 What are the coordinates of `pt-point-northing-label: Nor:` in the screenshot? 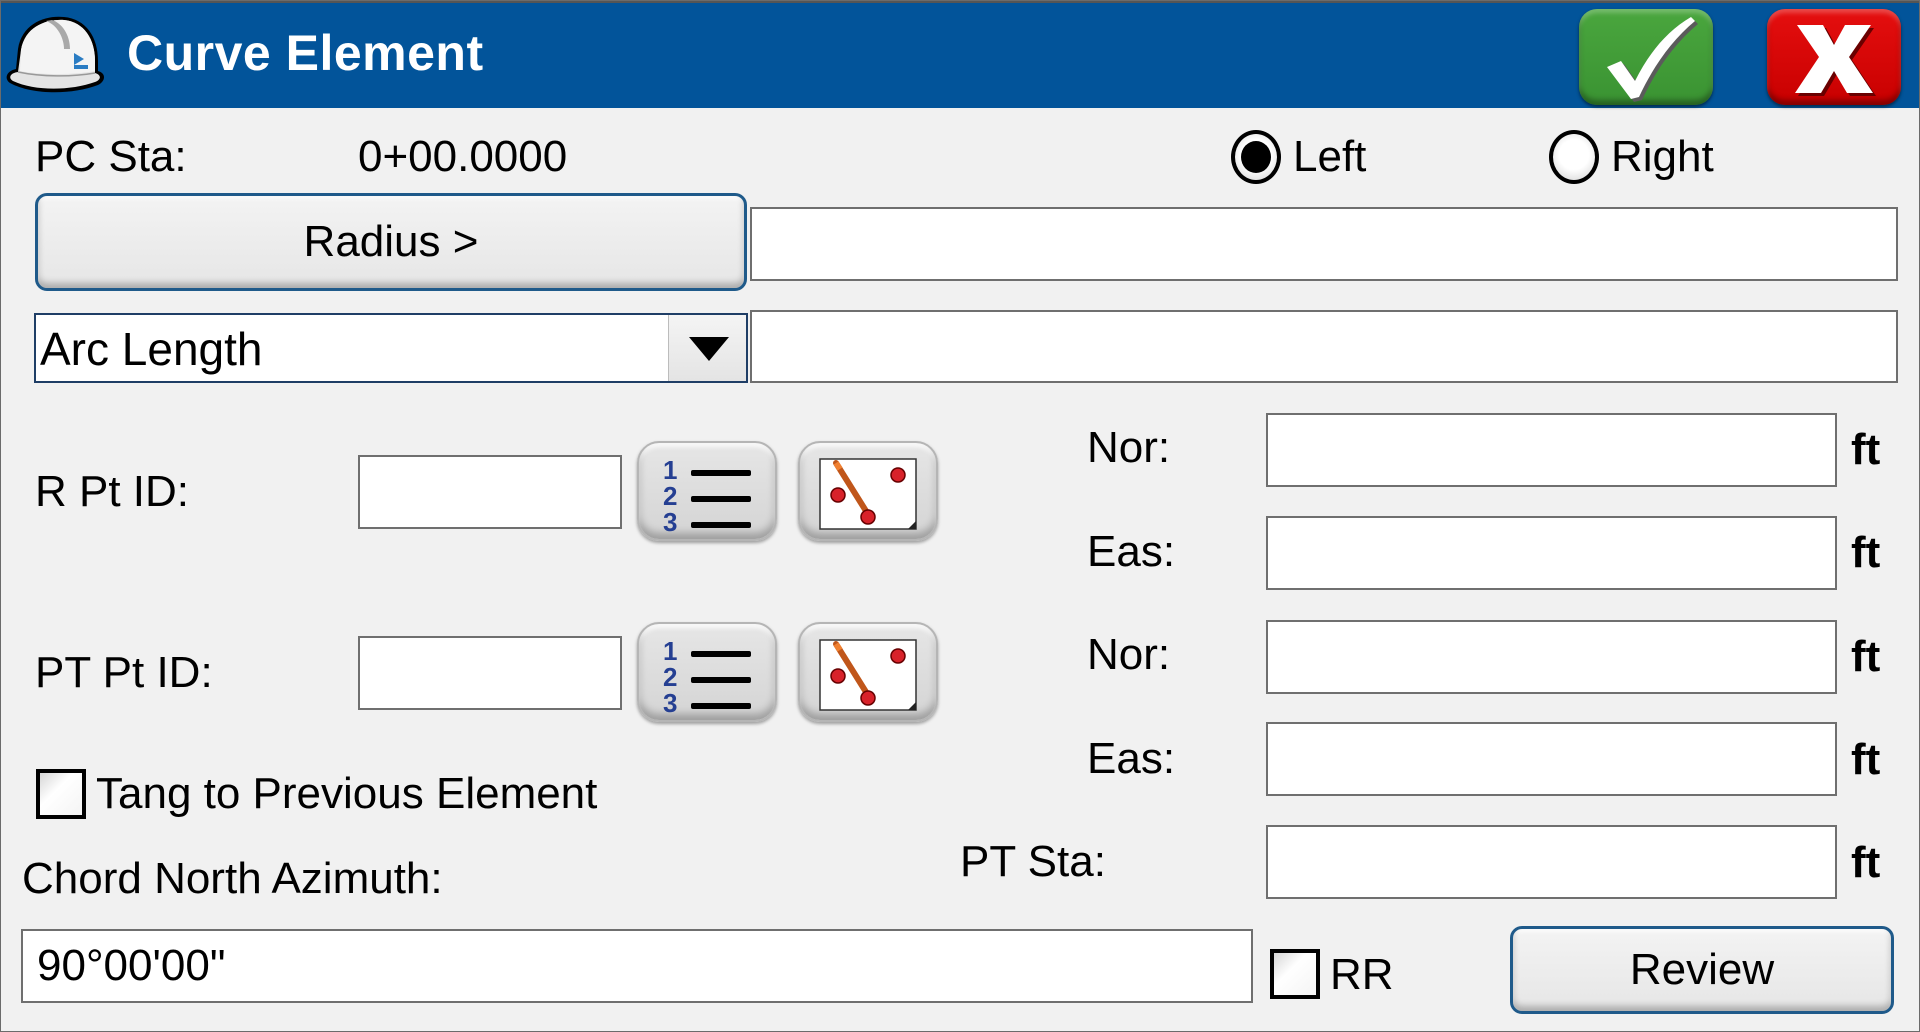 It's located at (1129, 654).